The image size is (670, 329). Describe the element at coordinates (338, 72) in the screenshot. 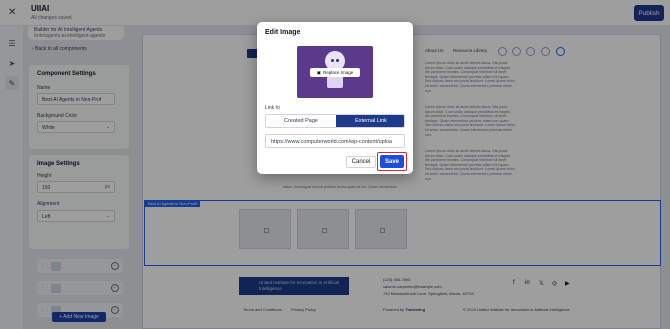

I see `replace-image-label: Replace Image` at that location.